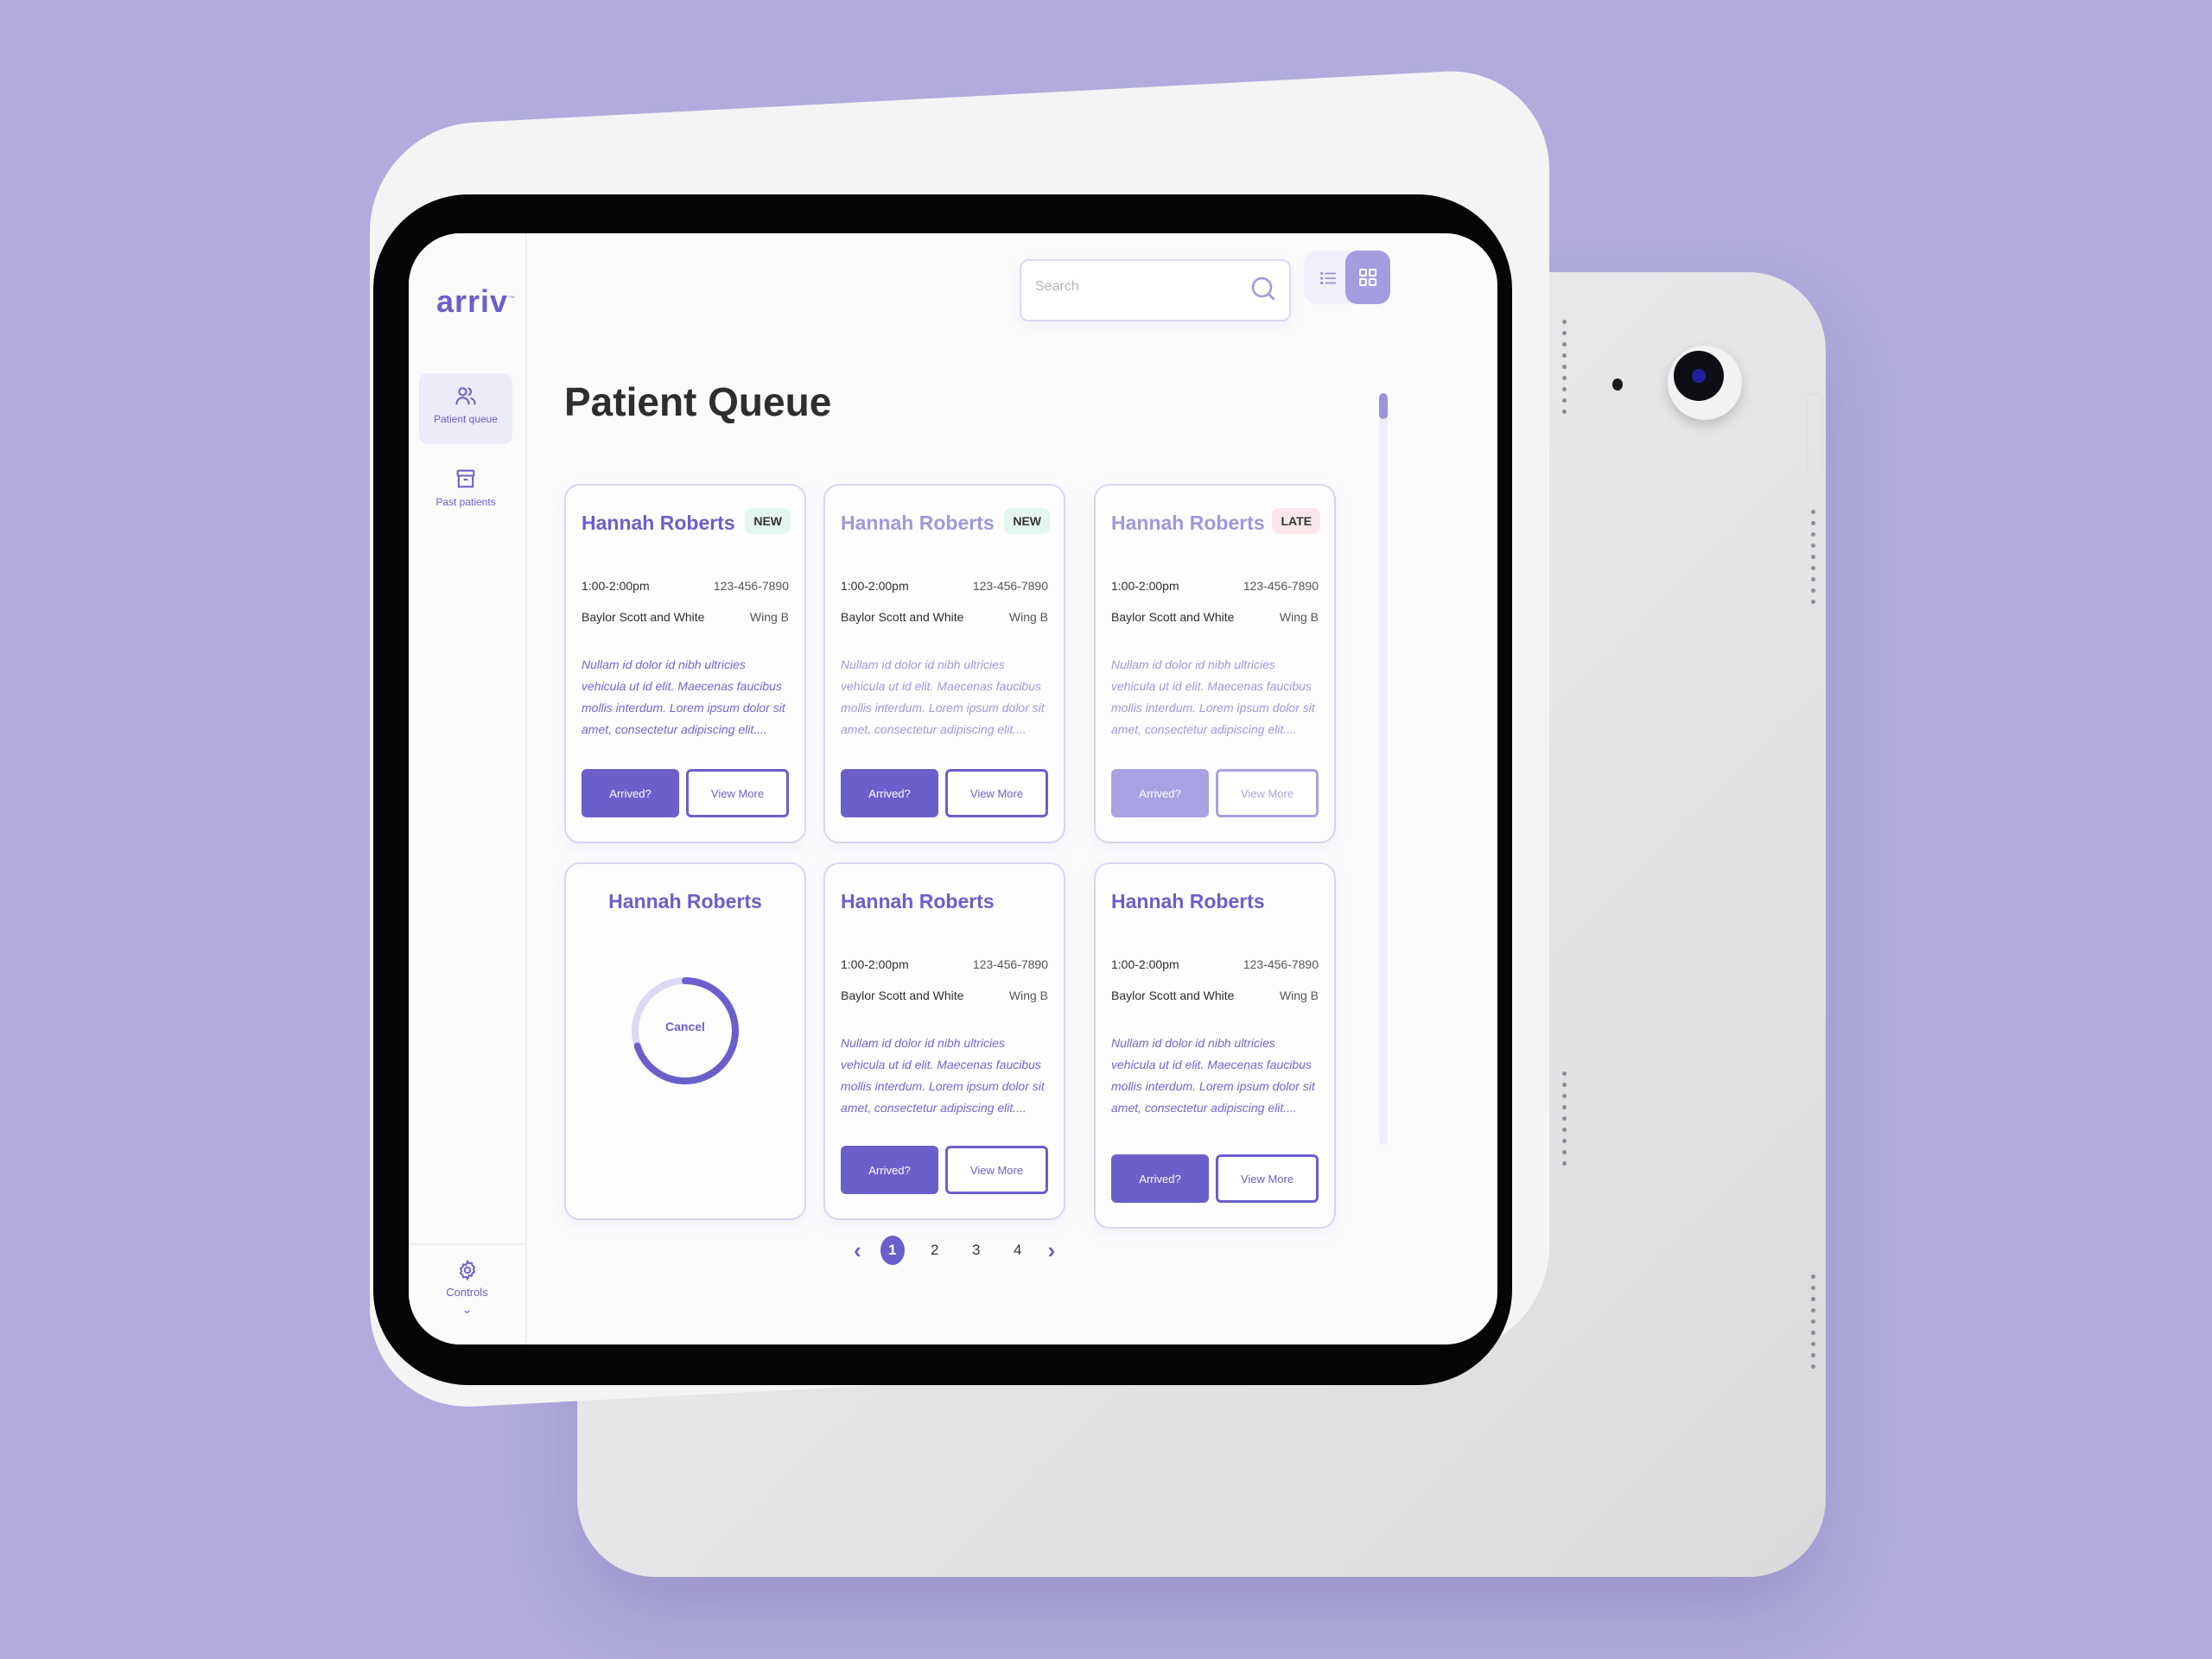 The image size is (2212, 1659). I want to click on app-logo: arriv™, so click(476, 301).